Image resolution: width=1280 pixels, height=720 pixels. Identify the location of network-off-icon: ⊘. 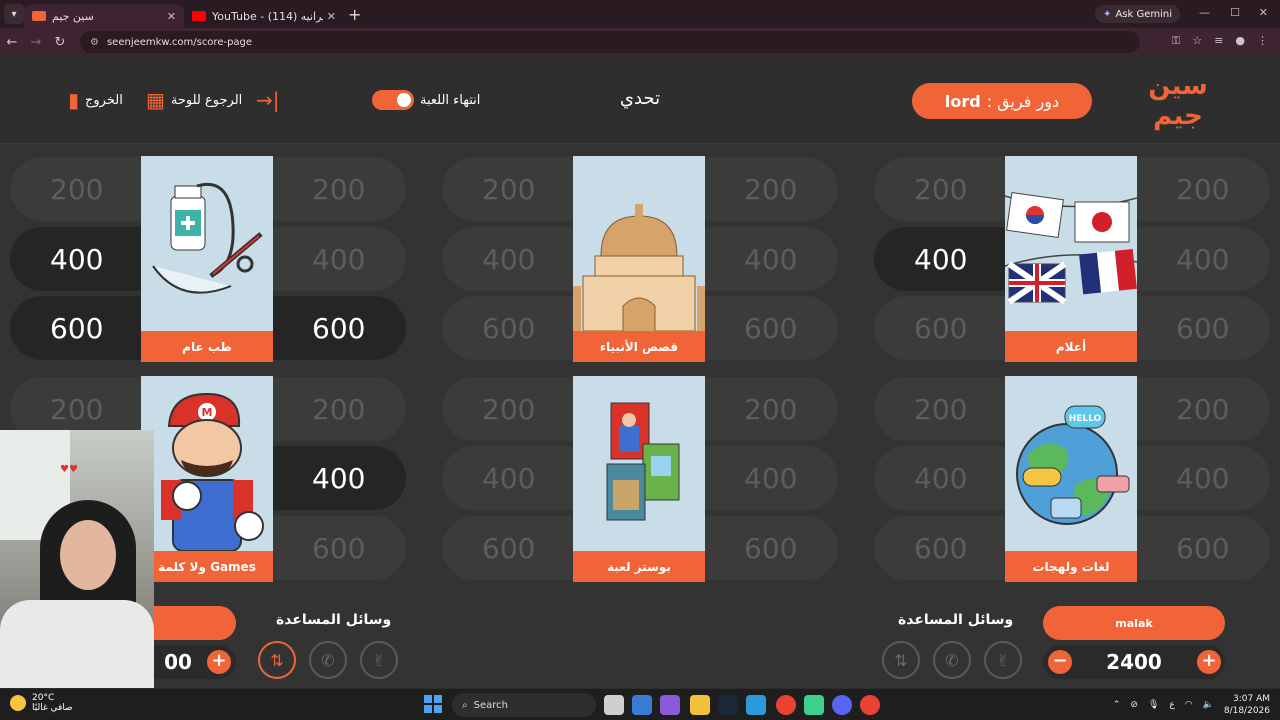
(1134, 705).